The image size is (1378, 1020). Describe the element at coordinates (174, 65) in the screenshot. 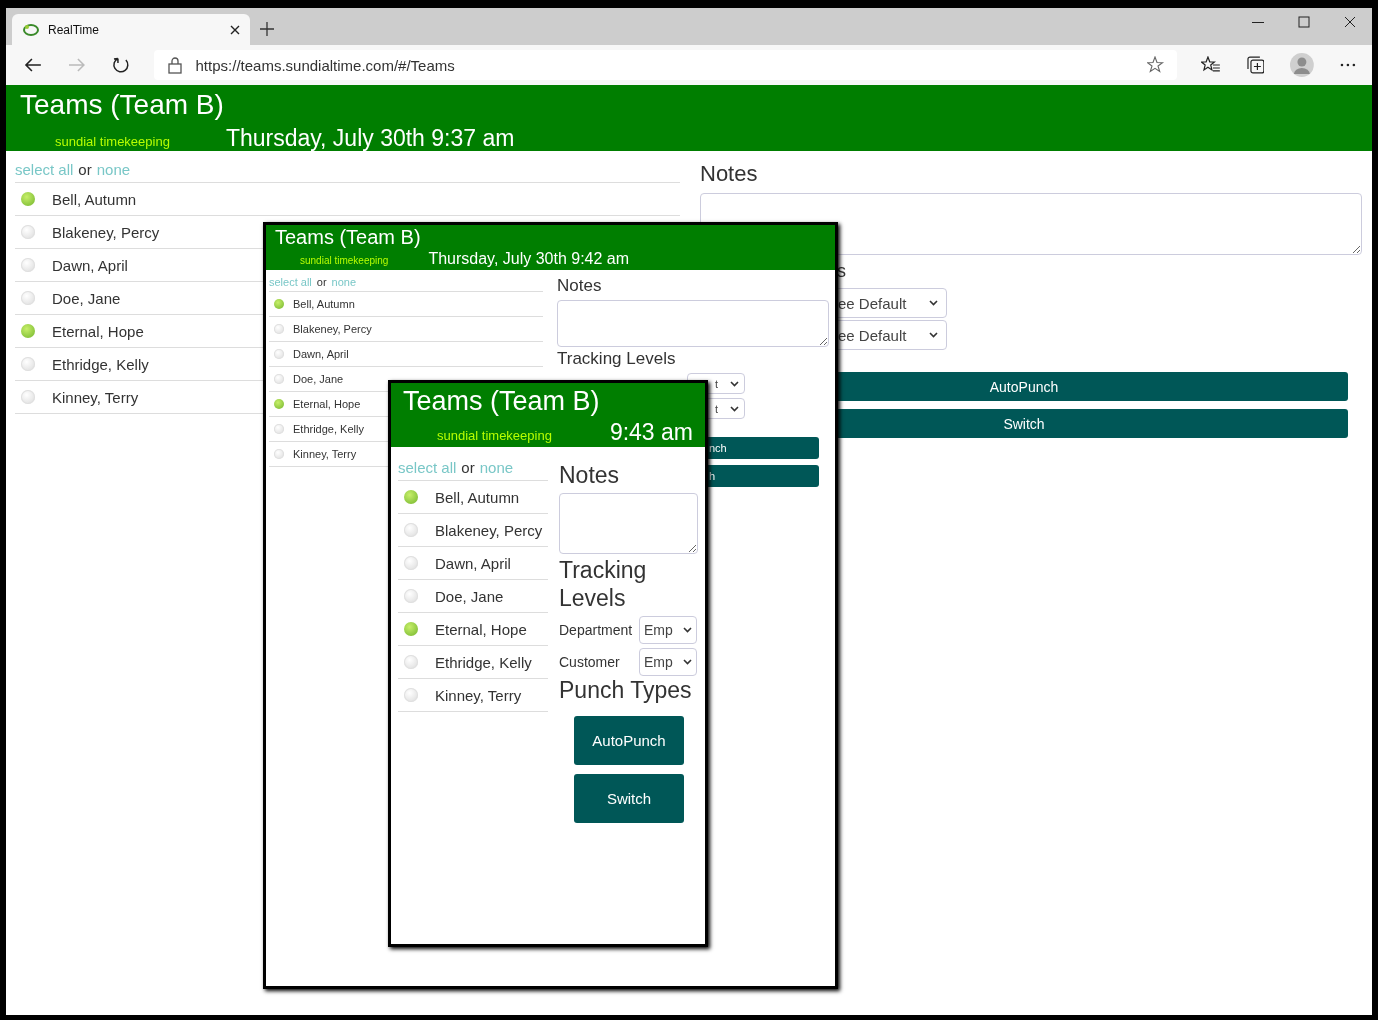

I see `lock-icon` at that location.